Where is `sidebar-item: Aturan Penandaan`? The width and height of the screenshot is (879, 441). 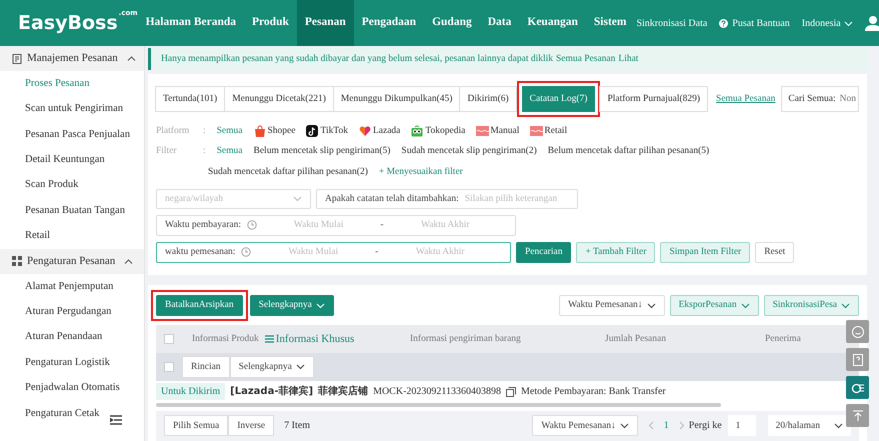 sidebar-item: Aturan Penandaan is located at coordinates (72, 337).